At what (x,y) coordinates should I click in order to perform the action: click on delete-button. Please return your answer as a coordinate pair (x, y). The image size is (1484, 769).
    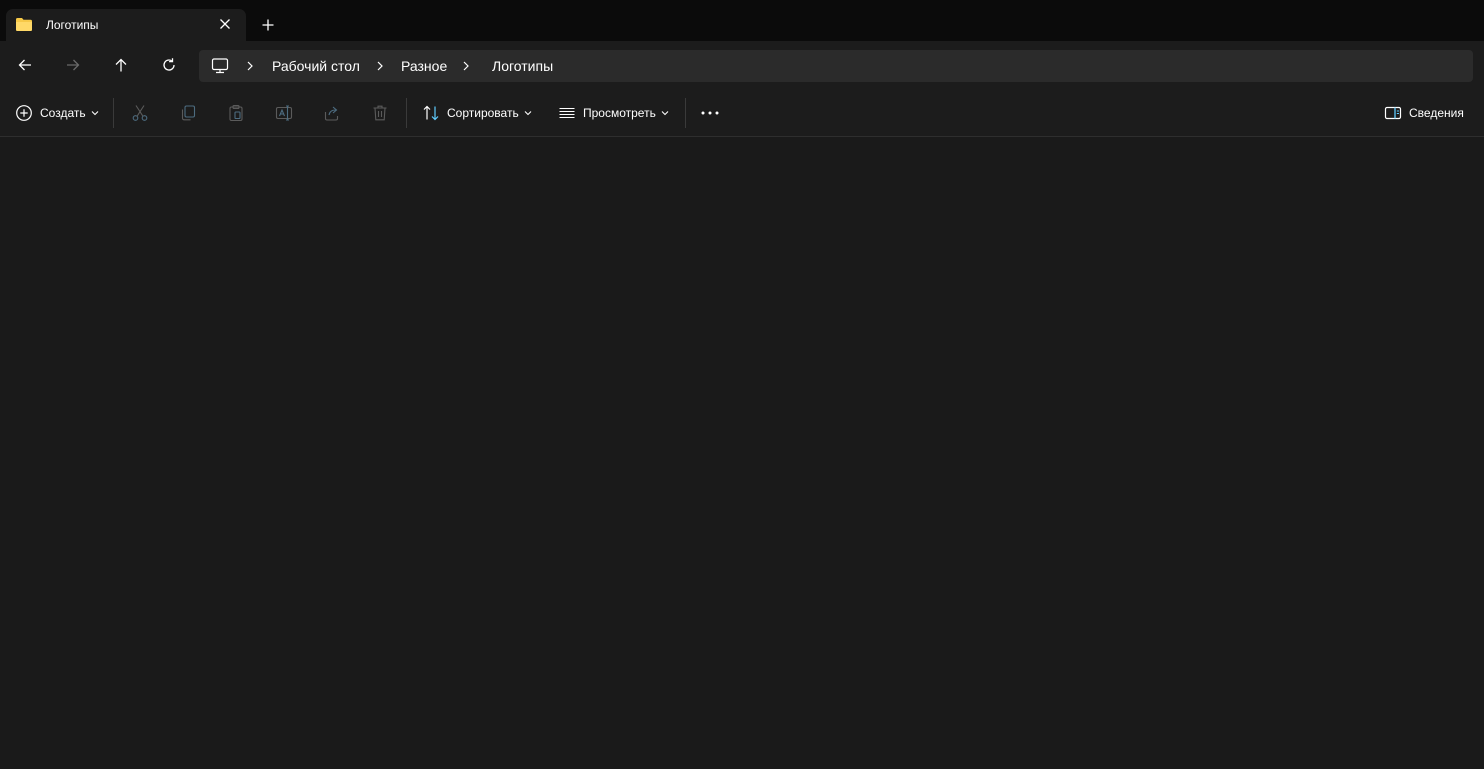
    Looking at the image, I should click on (380, 113).